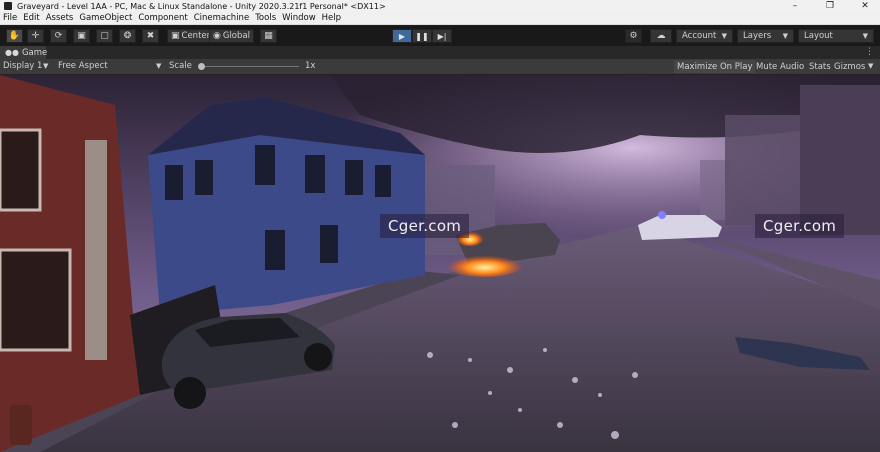 The image size is (880, 452). I want to click on tab-bar: ●● Game ⋮, so click(440, 52).